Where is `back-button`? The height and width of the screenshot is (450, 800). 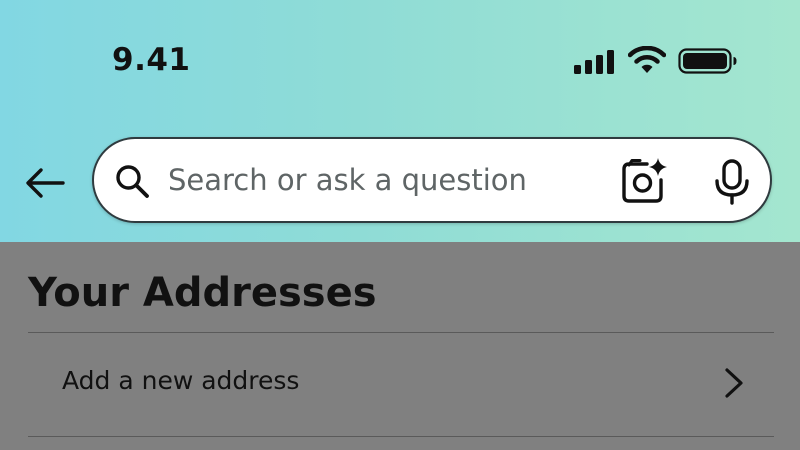
back-button is located at coordinates (45, 183).